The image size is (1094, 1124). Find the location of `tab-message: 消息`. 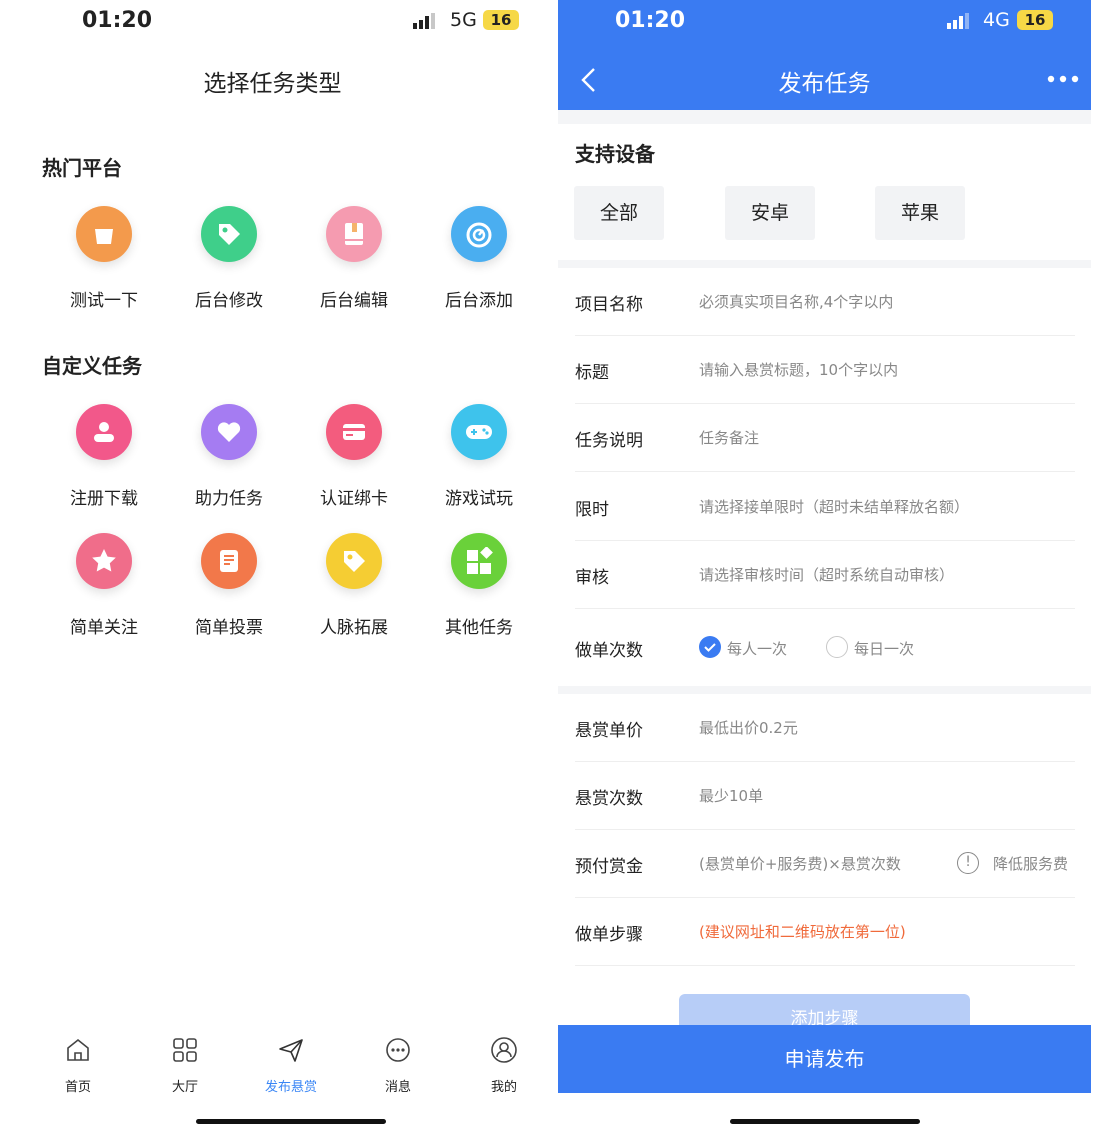

tab-message: 消息 is located at coordinates (398, 1065).